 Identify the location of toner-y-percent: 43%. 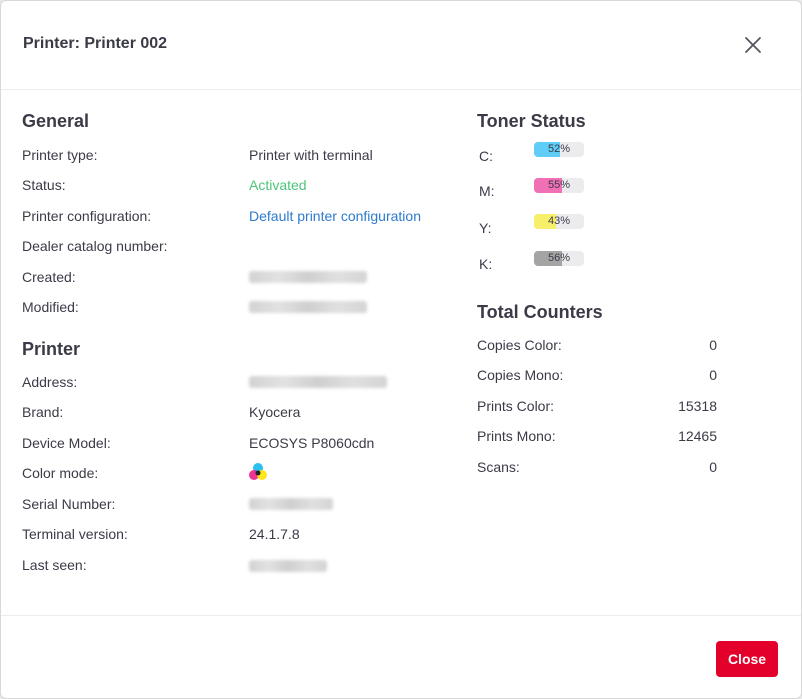
(559, 221).